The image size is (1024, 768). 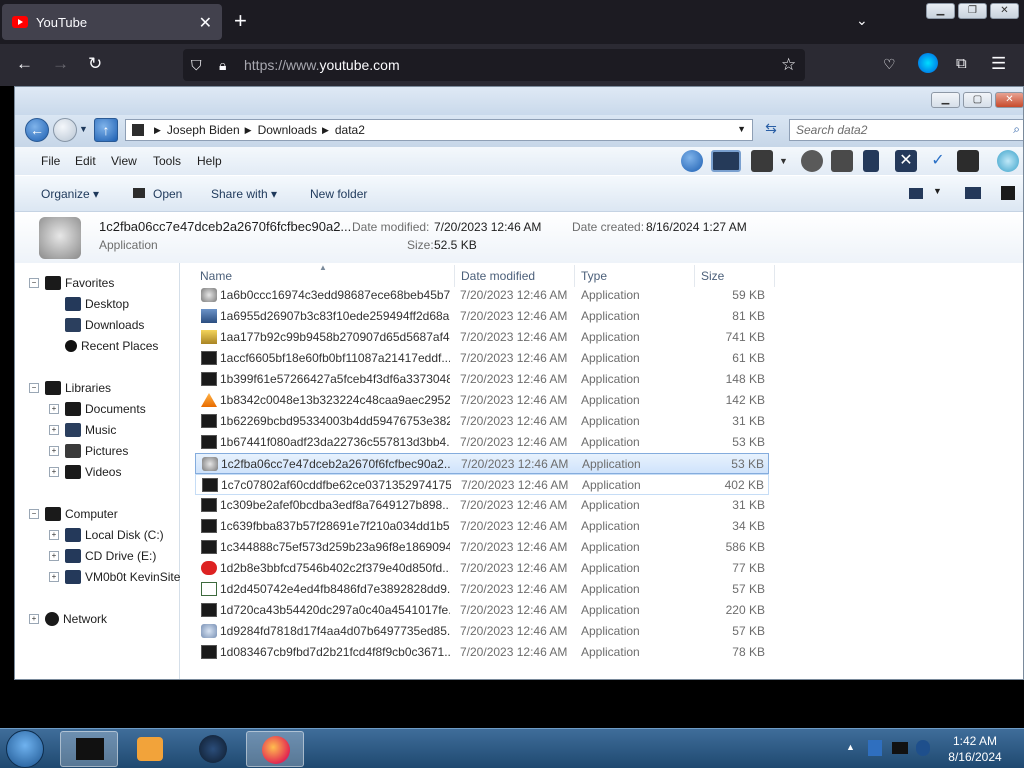 I want to click on menu-file: File, so click(x=50, y=161).